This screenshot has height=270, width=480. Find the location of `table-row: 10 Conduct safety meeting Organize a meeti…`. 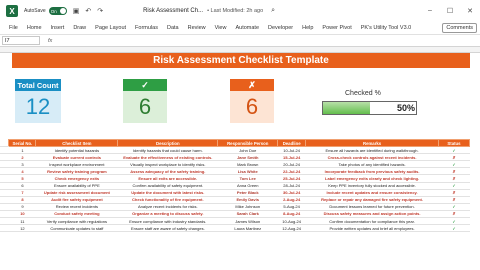

table-row: 10 Conduct safety meeting Organize a meeti… is located at coordinates (235, 214).